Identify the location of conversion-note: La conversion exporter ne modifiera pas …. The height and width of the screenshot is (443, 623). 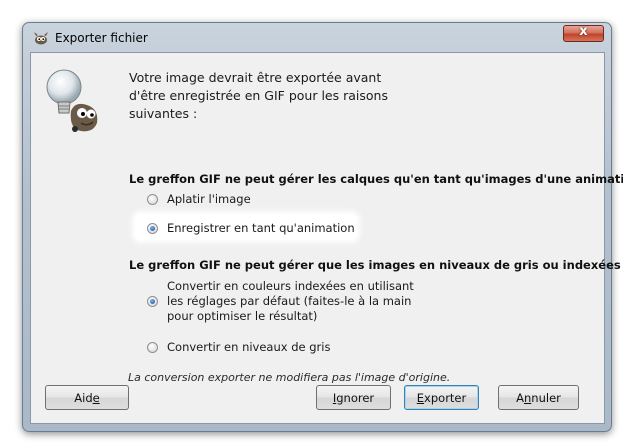
(289, 377).